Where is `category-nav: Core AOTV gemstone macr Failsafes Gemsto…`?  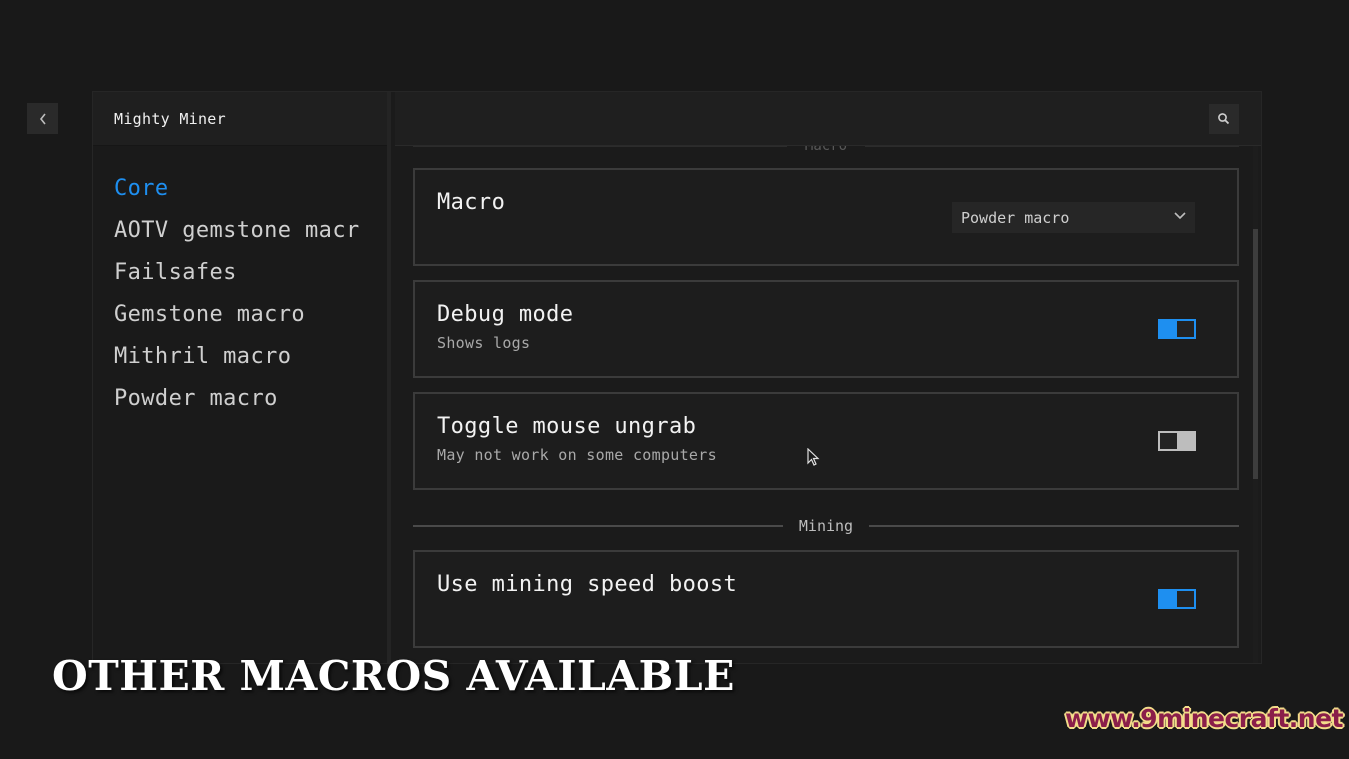
category-nav: Core AOTV gemstone macr Failsafes Gemsto… is located at coordinates (240, 283).